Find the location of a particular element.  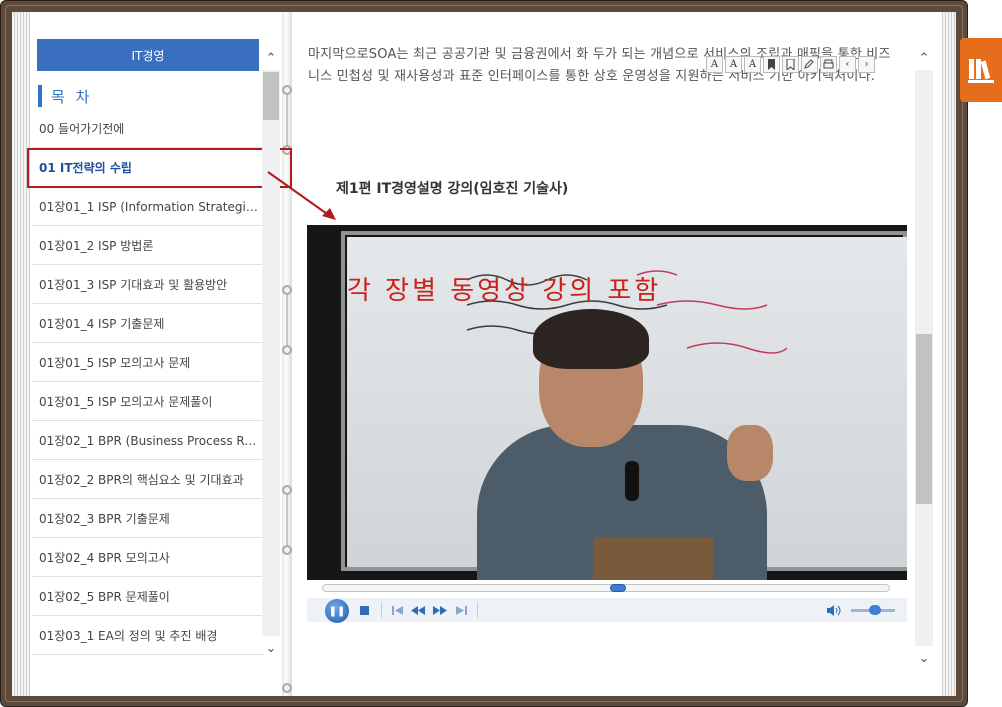

toc-item-label: 01장01_3 ISP 기대효과 및 활용방안 is located at coordinates (133, 284).